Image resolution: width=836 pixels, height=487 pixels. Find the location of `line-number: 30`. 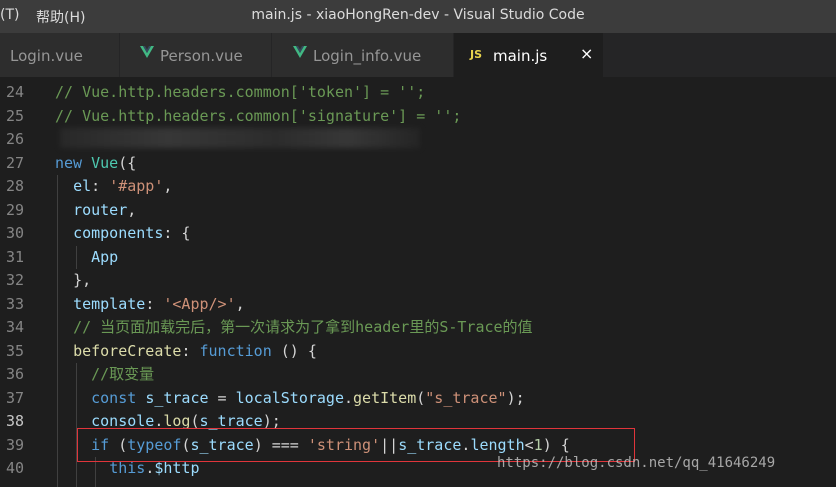

line-number: 30 is located at coordinates (14, 233).